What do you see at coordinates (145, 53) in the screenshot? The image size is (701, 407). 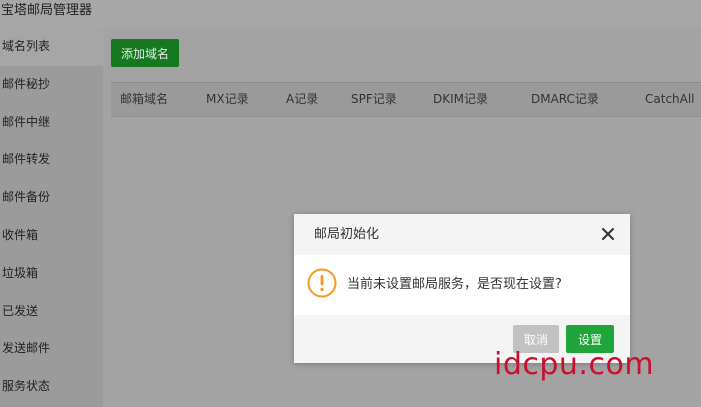 I see `add-domain-button: 添加域名` at bounding box center [145, 53].